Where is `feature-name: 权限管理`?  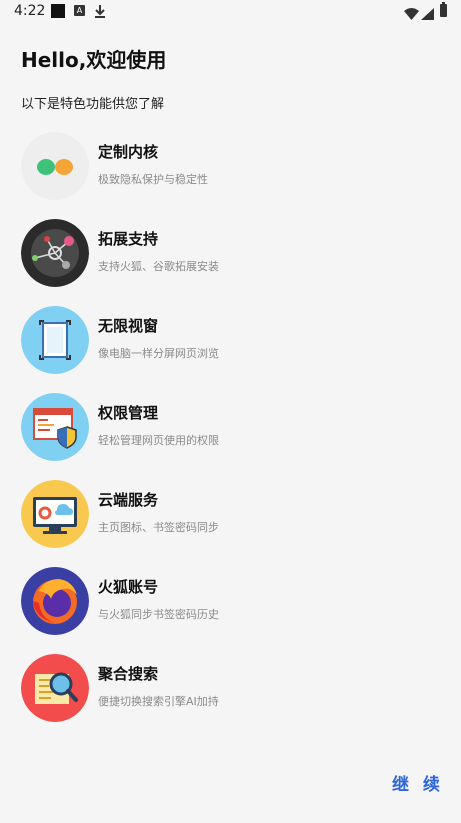 feature-name: 权限管理 is located at coordinates (128, 413).